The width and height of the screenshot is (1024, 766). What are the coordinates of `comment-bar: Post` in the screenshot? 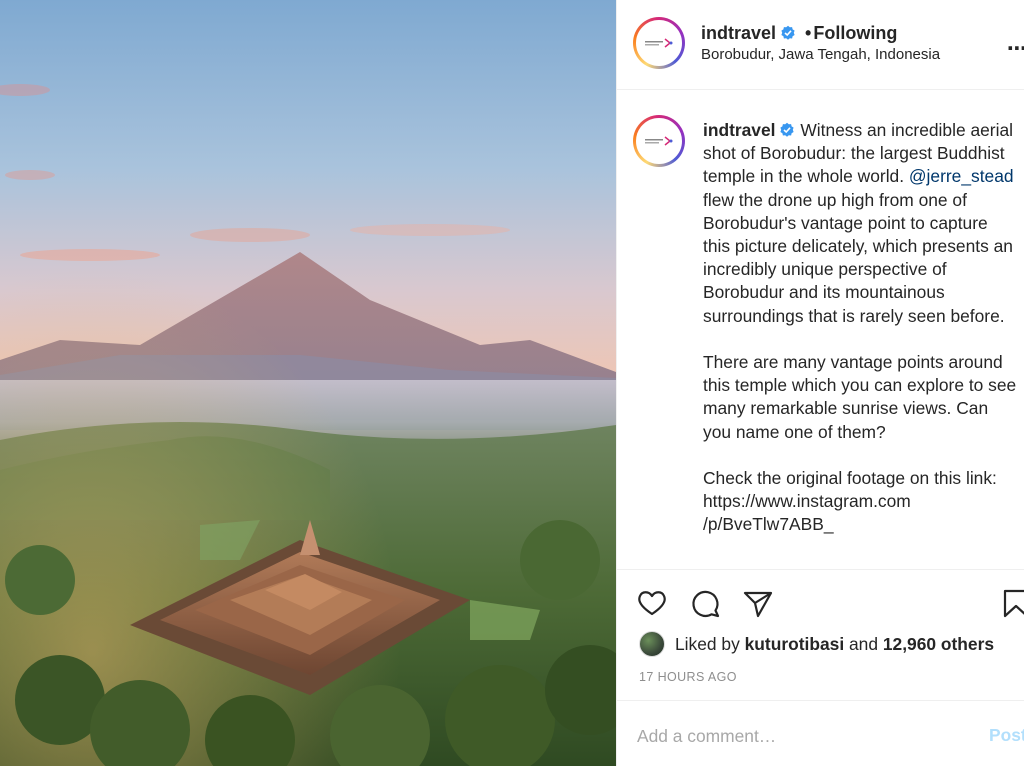 It's located at (820, 733).